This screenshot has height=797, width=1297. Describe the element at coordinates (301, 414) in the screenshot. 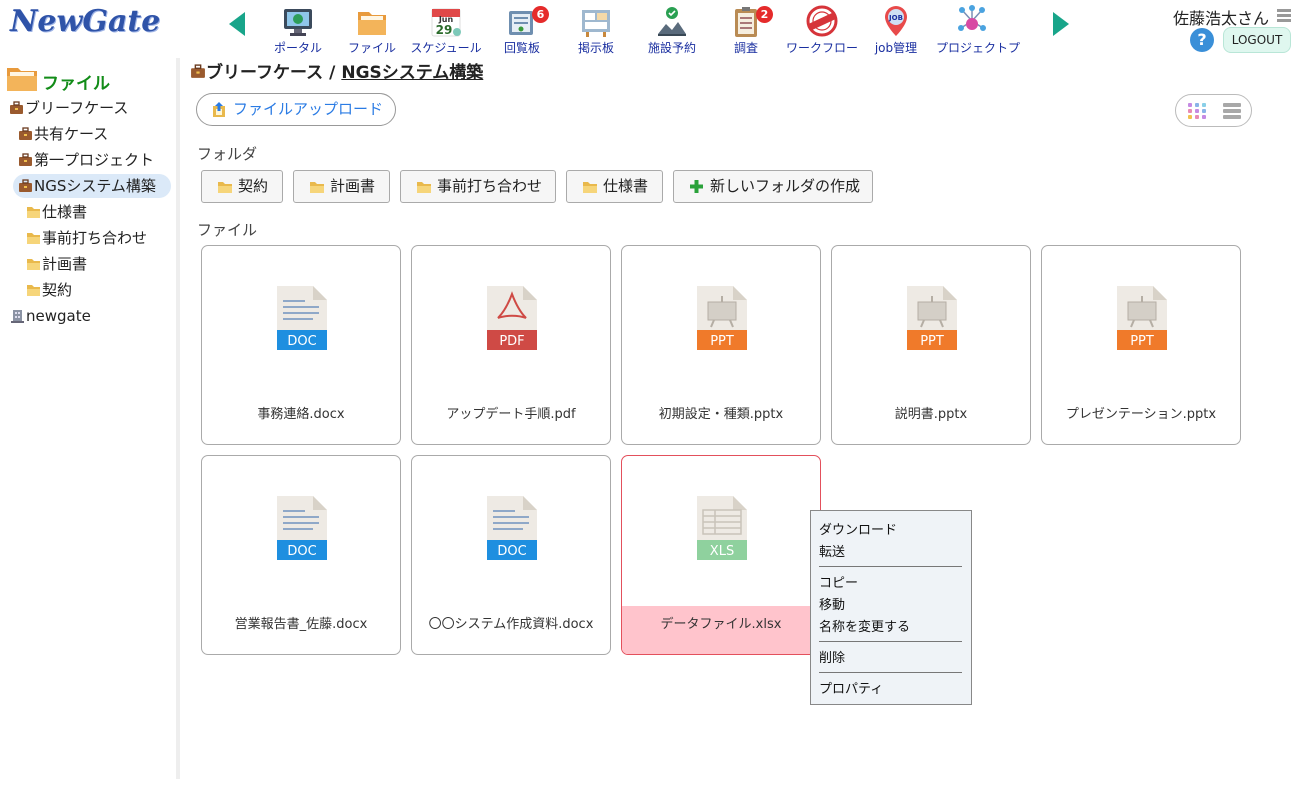

I see `file-name: 事務連絡.docx` at that location.